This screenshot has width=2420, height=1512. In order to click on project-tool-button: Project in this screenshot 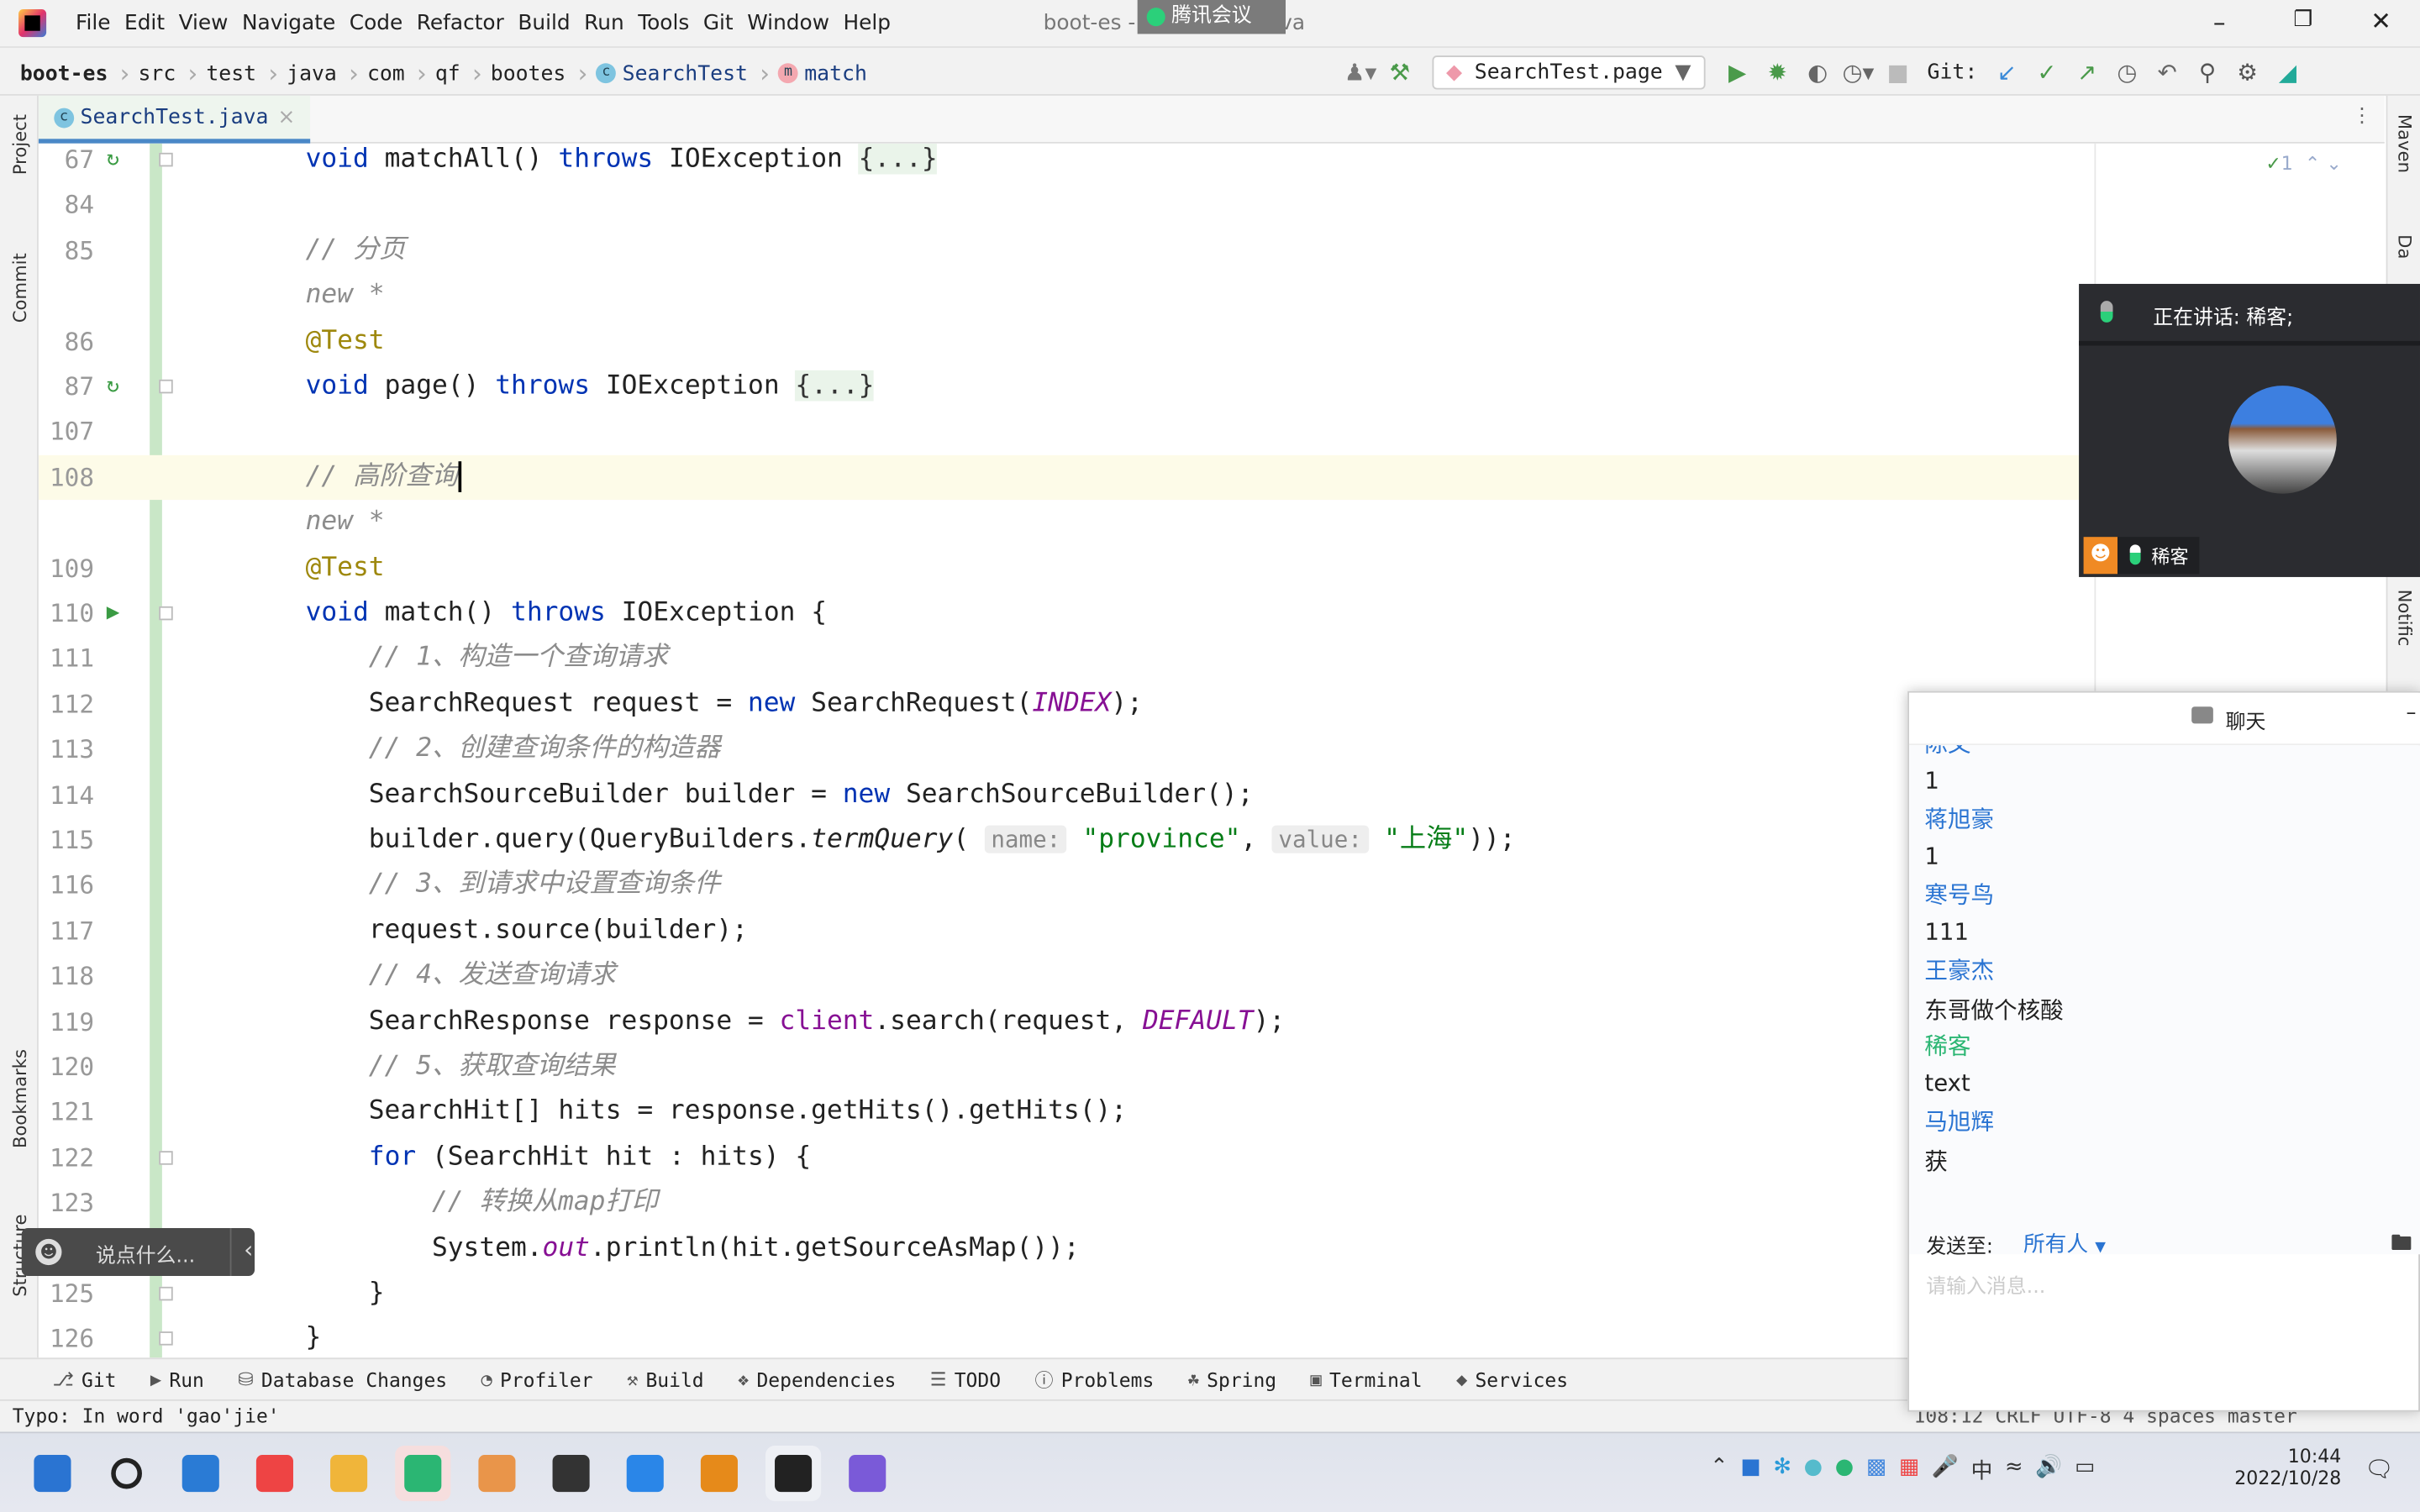, I will do `click(20, 144)`.